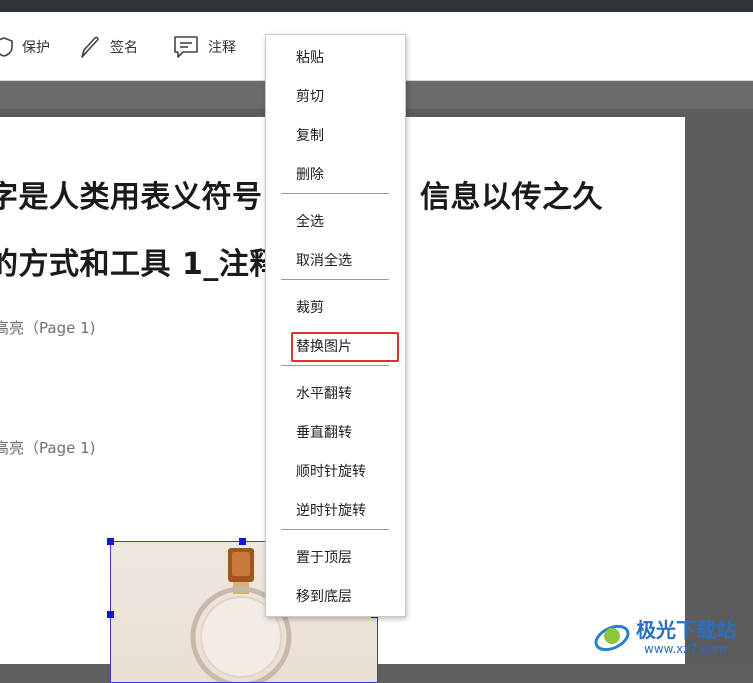 Image resolution: width=753 pixels, height=683 pixels. I want to click on watermark: 极光下载站 www.xz7.com, so click(672, 638).